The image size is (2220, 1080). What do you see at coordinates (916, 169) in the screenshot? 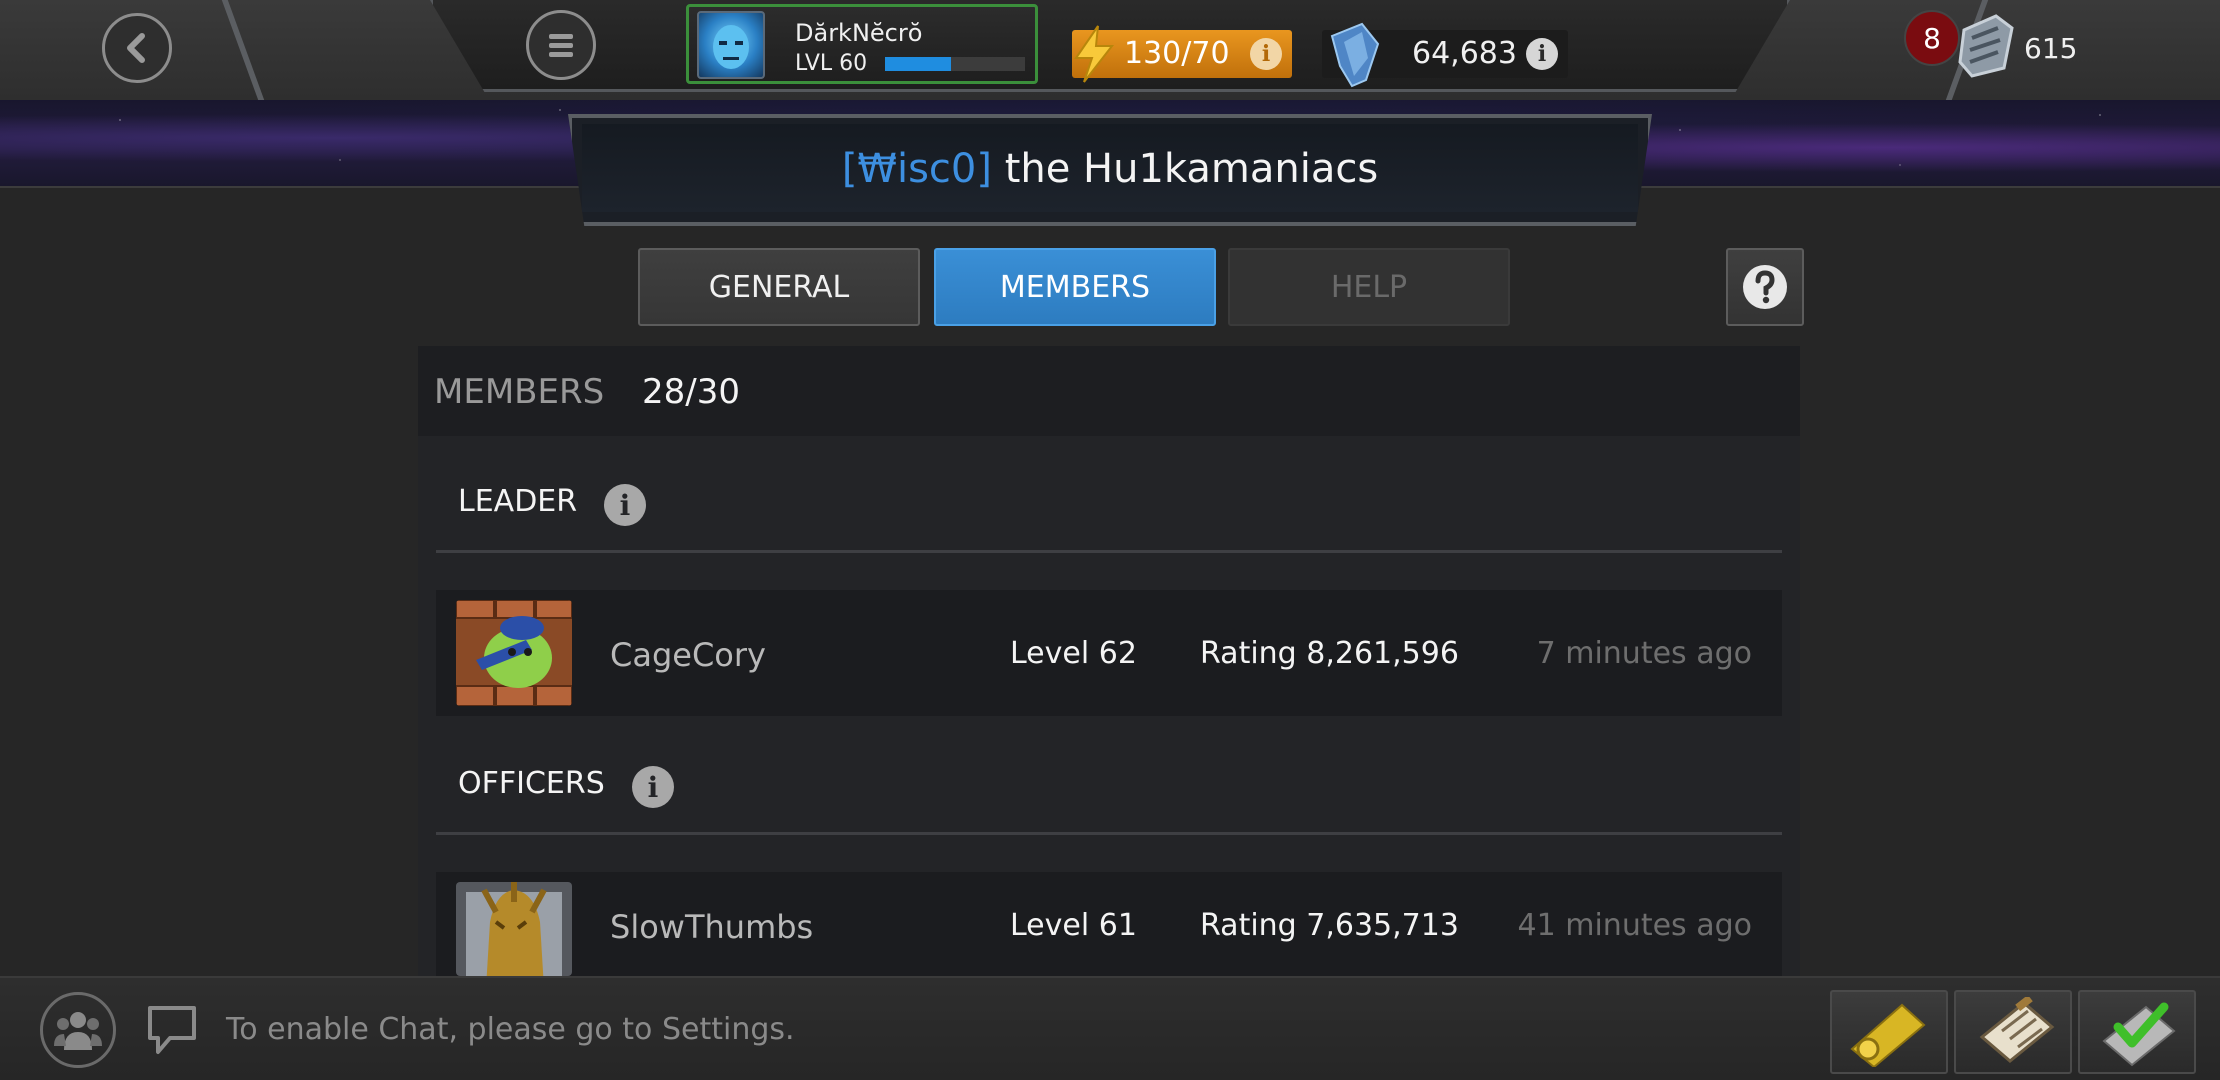
I see `alliance-tag: [₩isc0]` at bounding box center [916, 169].